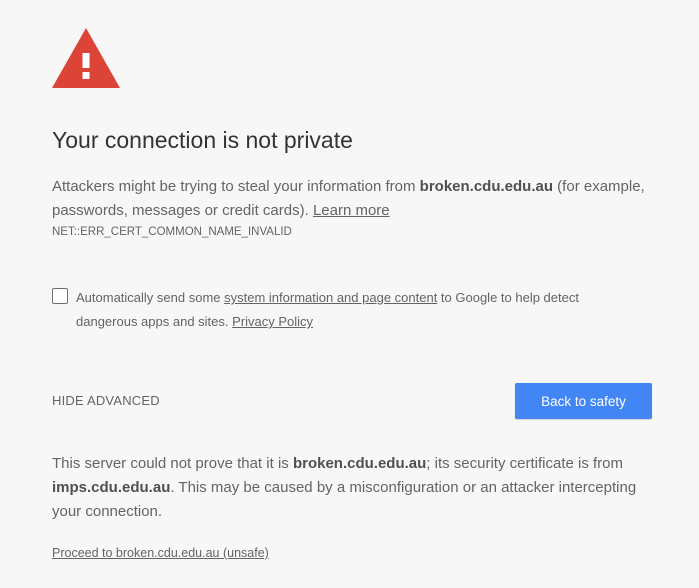 This screenshot has width=699, height=588. Describe the element at coordinates (351, 210) in the screenshot. I see `learn-more-link: Learn more` at that location.